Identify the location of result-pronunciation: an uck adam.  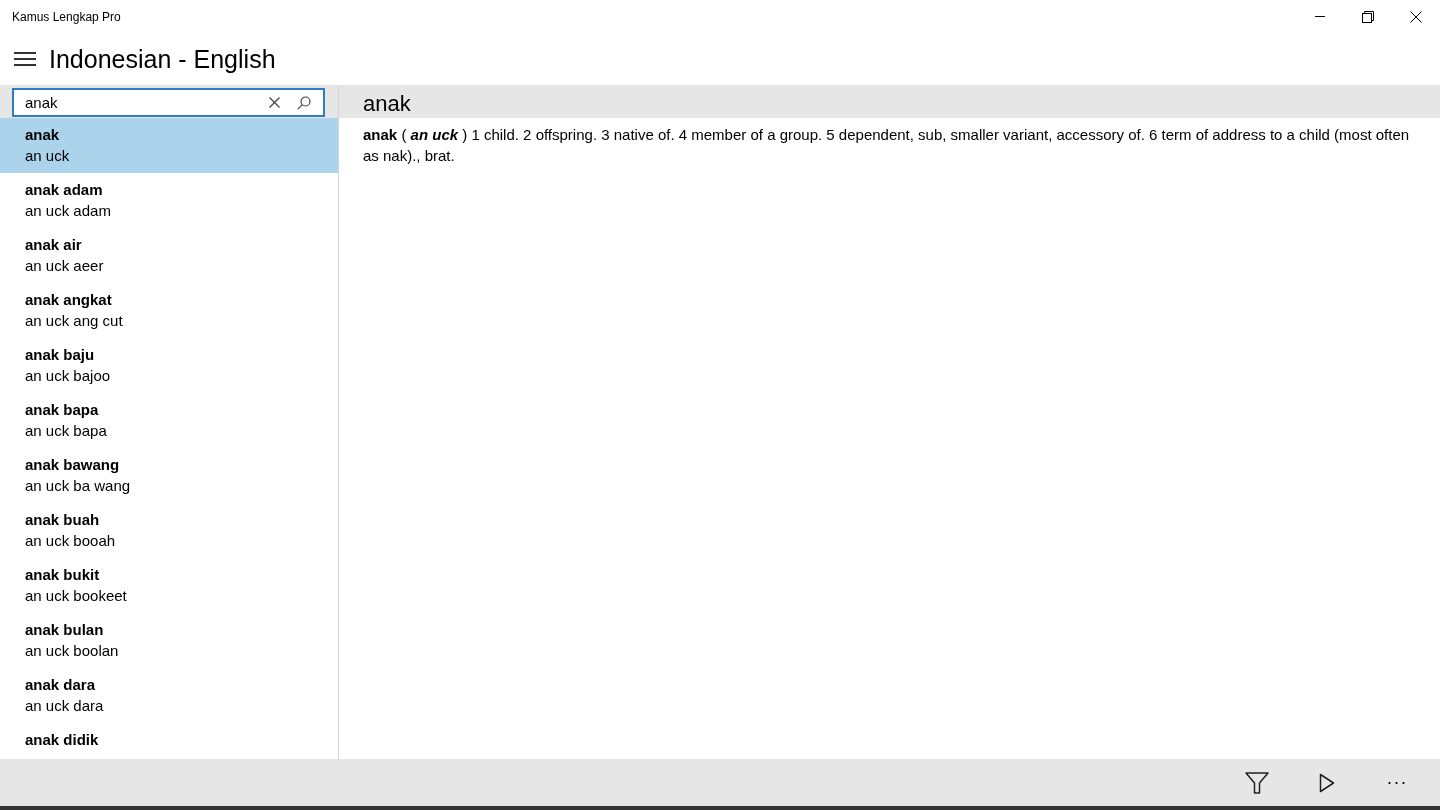
(68, 211).